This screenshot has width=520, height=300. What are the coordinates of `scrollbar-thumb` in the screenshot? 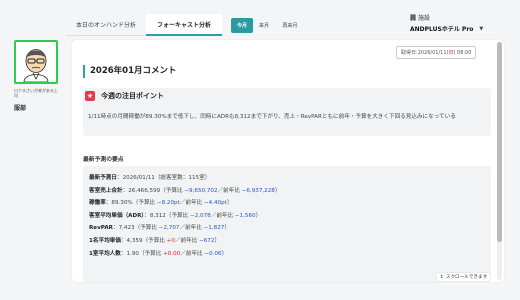 It's located at (499, 142).